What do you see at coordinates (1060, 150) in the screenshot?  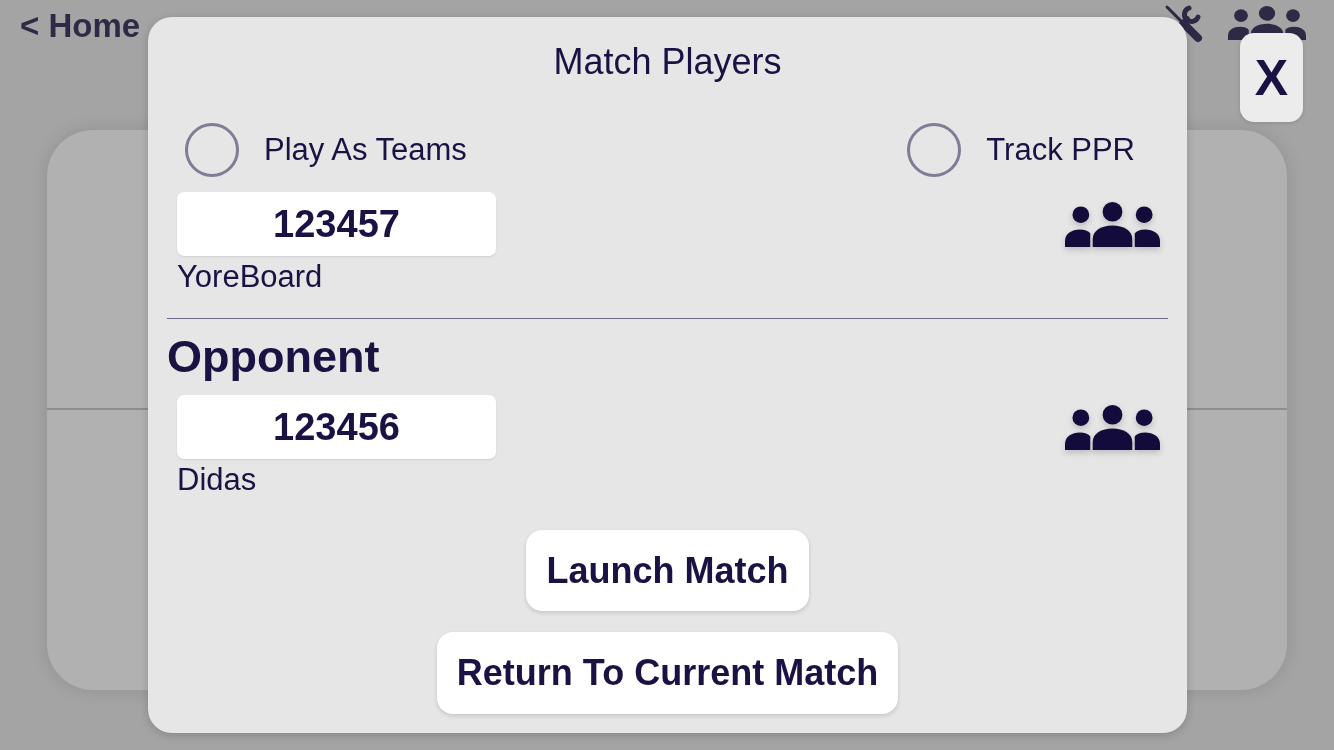 I see `option-label: Track PPR` at bounding box center [1060, 150].